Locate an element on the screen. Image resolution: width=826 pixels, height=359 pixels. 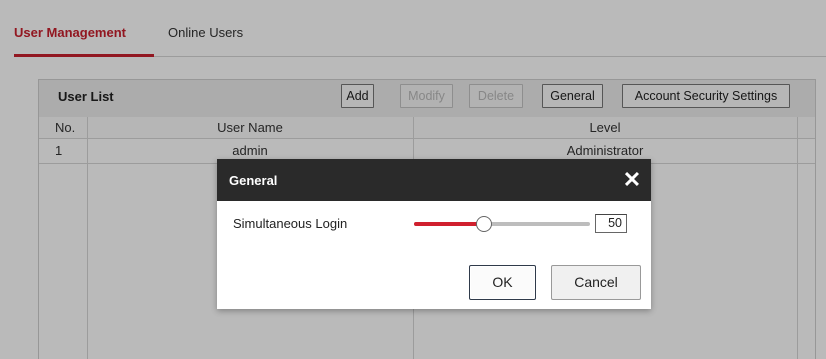
dialog-title: General is located at coordinates (253, 180).